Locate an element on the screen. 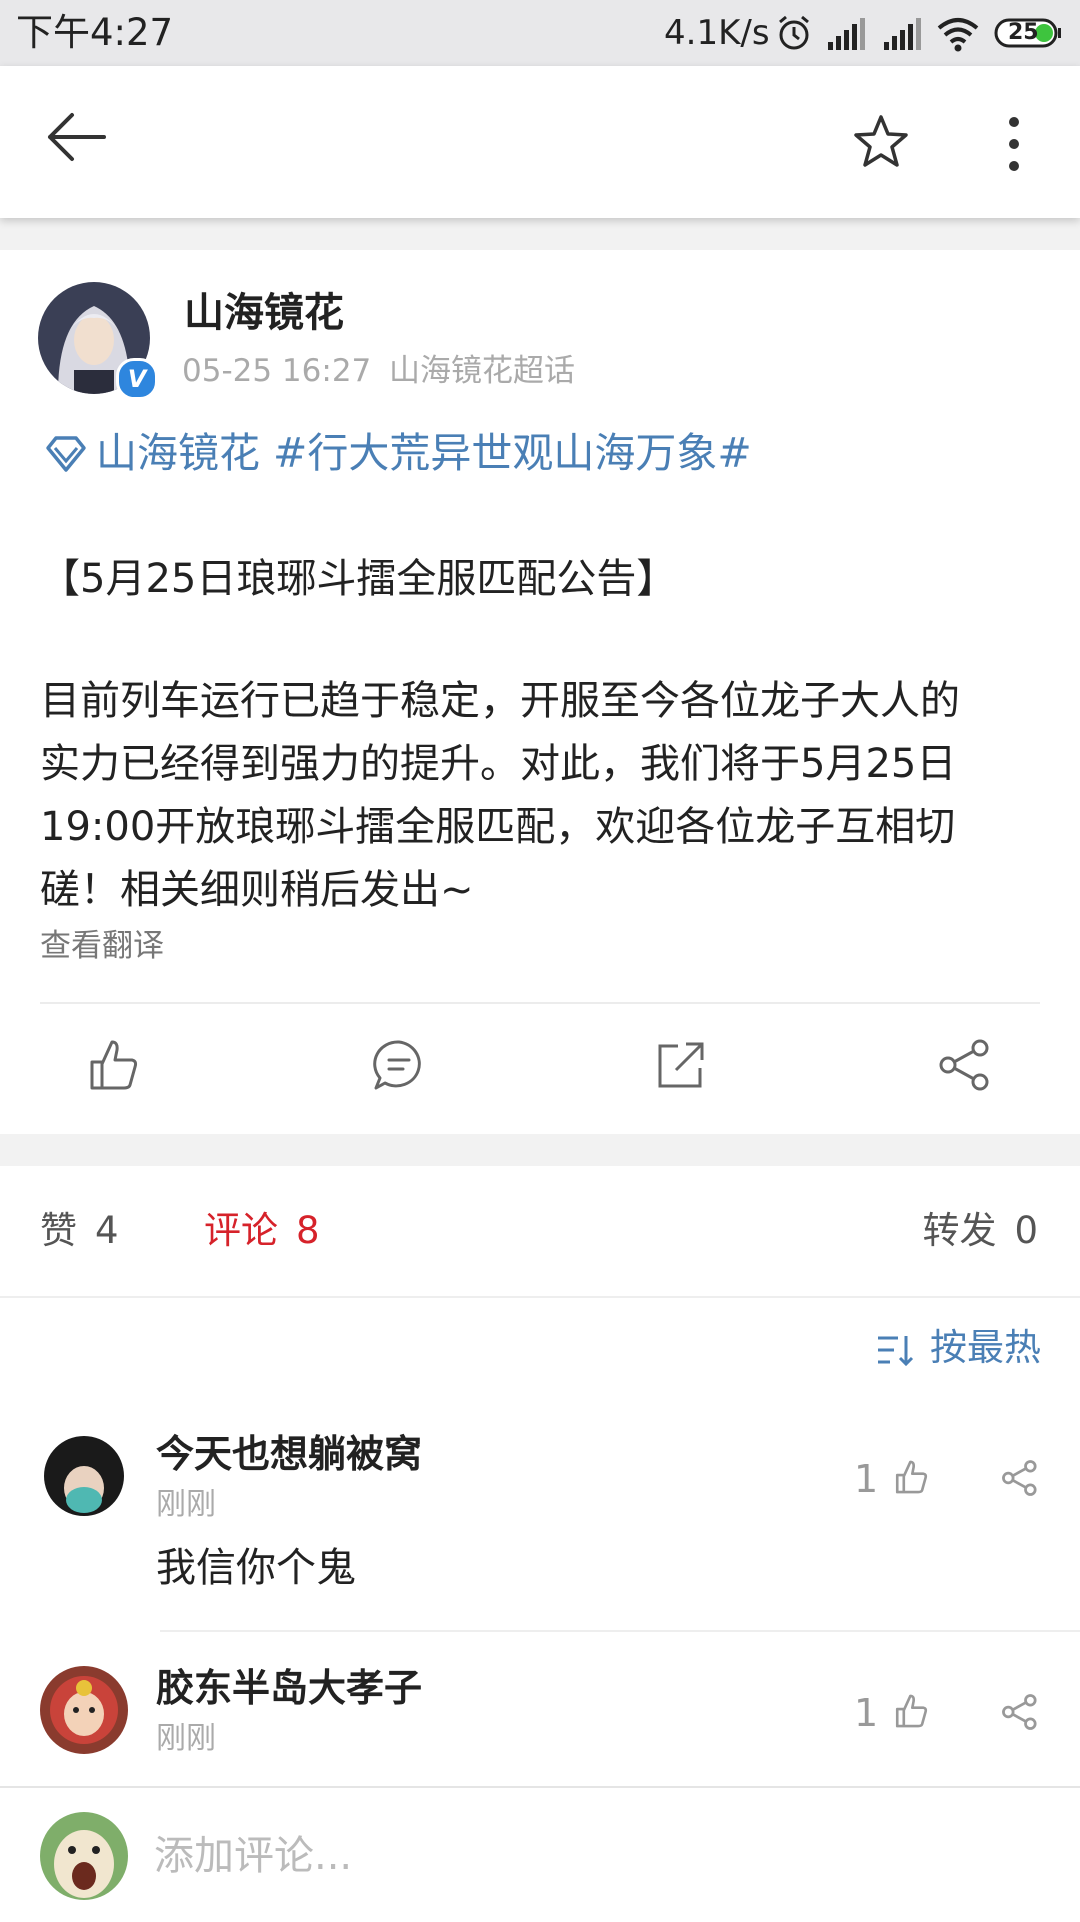 Image resolution: width=1080 pixels, height=1922 pixels. more-vertical-icon is located at coordinates (1014, 144).